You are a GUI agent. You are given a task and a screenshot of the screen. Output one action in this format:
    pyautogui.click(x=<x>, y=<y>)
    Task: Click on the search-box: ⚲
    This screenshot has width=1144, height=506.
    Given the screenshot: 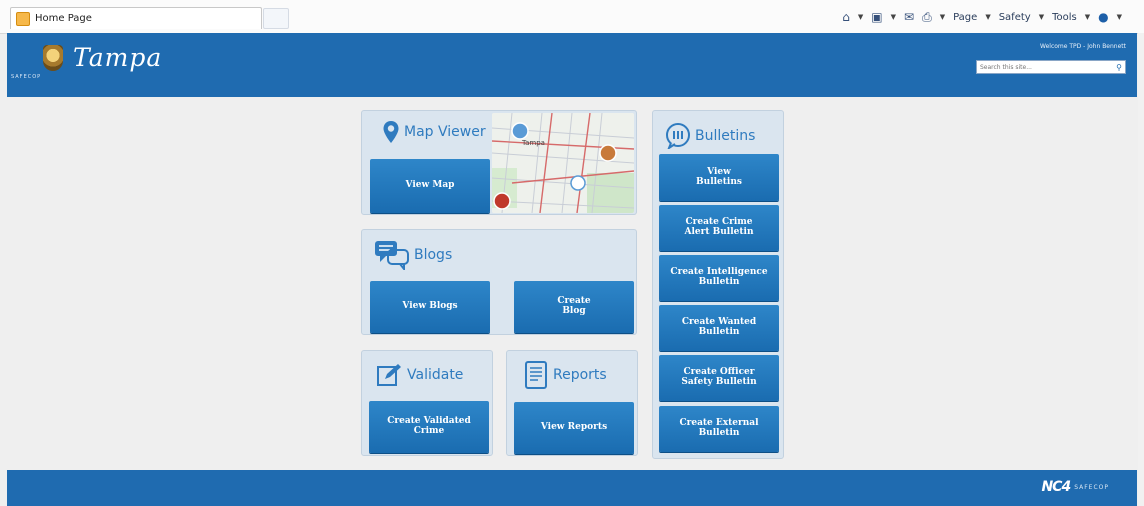 What is the action you would take?
    pyautogui.click(x=1051, y=67)
    